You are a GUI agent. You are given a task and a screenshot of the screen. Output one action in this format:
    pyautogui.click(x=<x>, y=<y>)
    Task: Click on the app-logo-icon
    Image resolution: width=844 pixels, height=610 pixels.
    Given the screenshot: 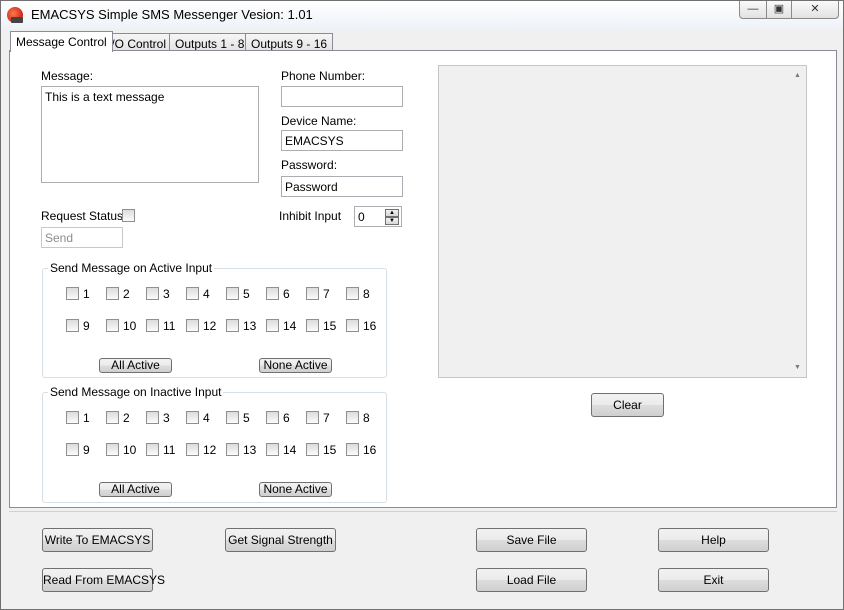 What is the action you would take?
    pyautogui.click(x=15, y=15)
    